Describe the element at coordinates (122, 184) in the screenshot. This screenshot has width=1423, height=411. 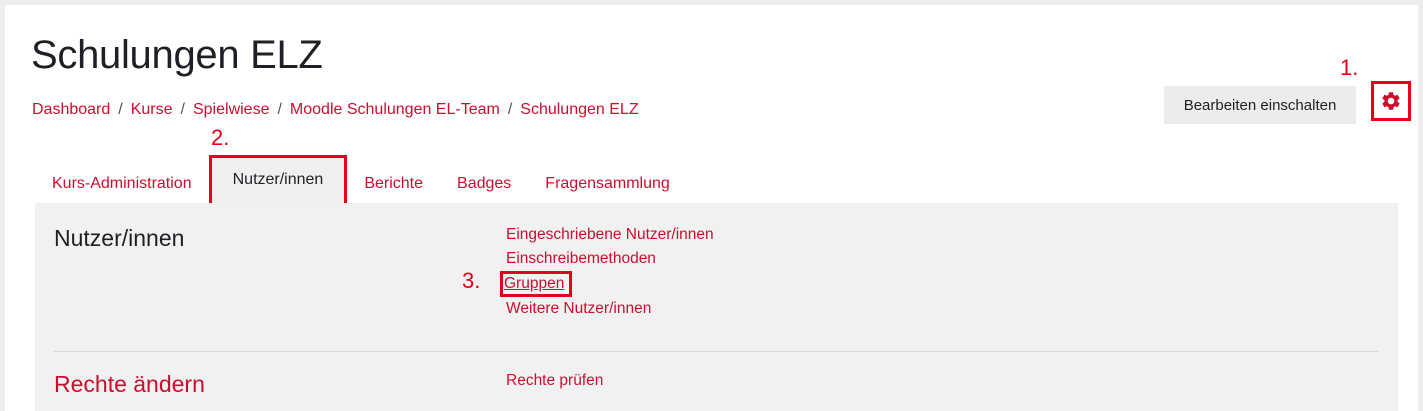
I see `tab-kurs-administration: Kurs-Administration` at that location.